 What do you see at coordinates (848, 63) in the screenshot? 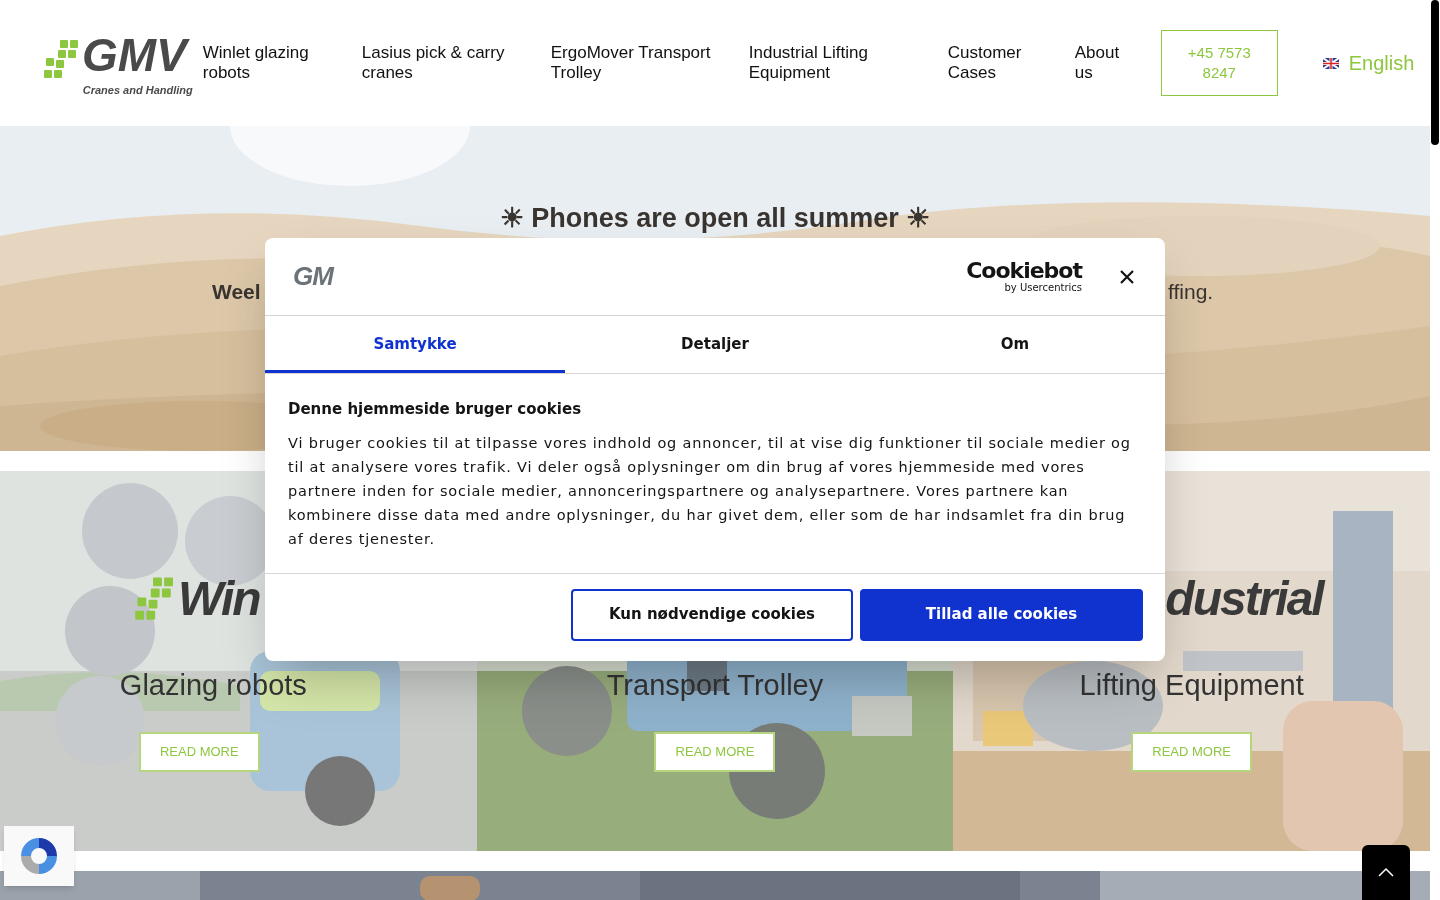
I see `nav-link: Industrial Lifting Equipment` at bounding box center [848, 63].